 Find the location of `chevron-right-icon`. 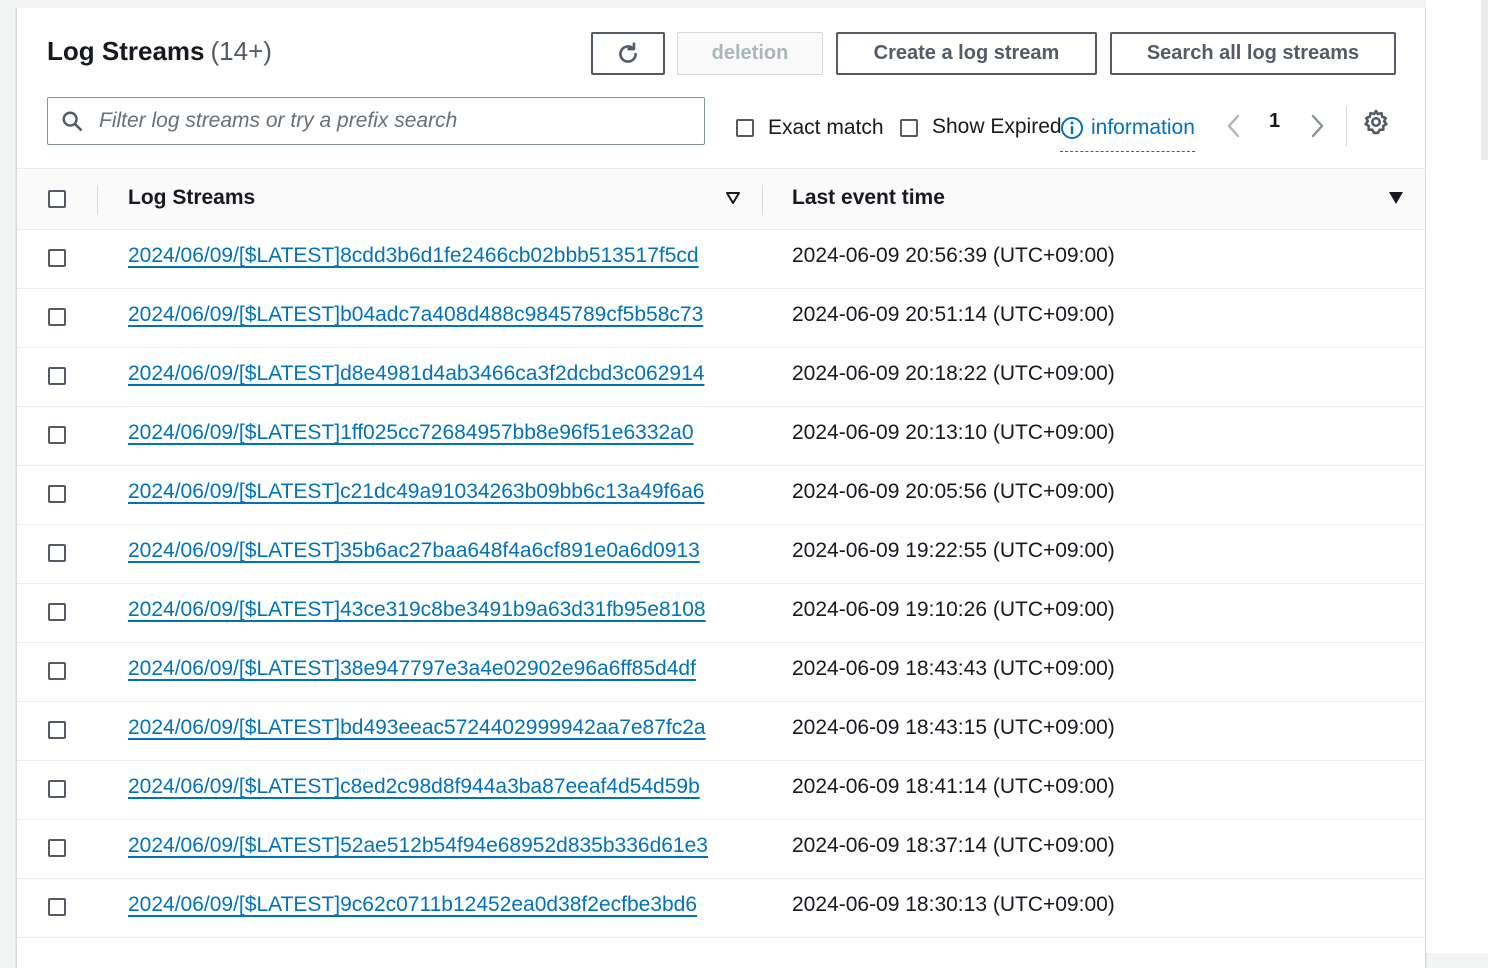

chevron-right-icon is located at coordinates (1317, 126).